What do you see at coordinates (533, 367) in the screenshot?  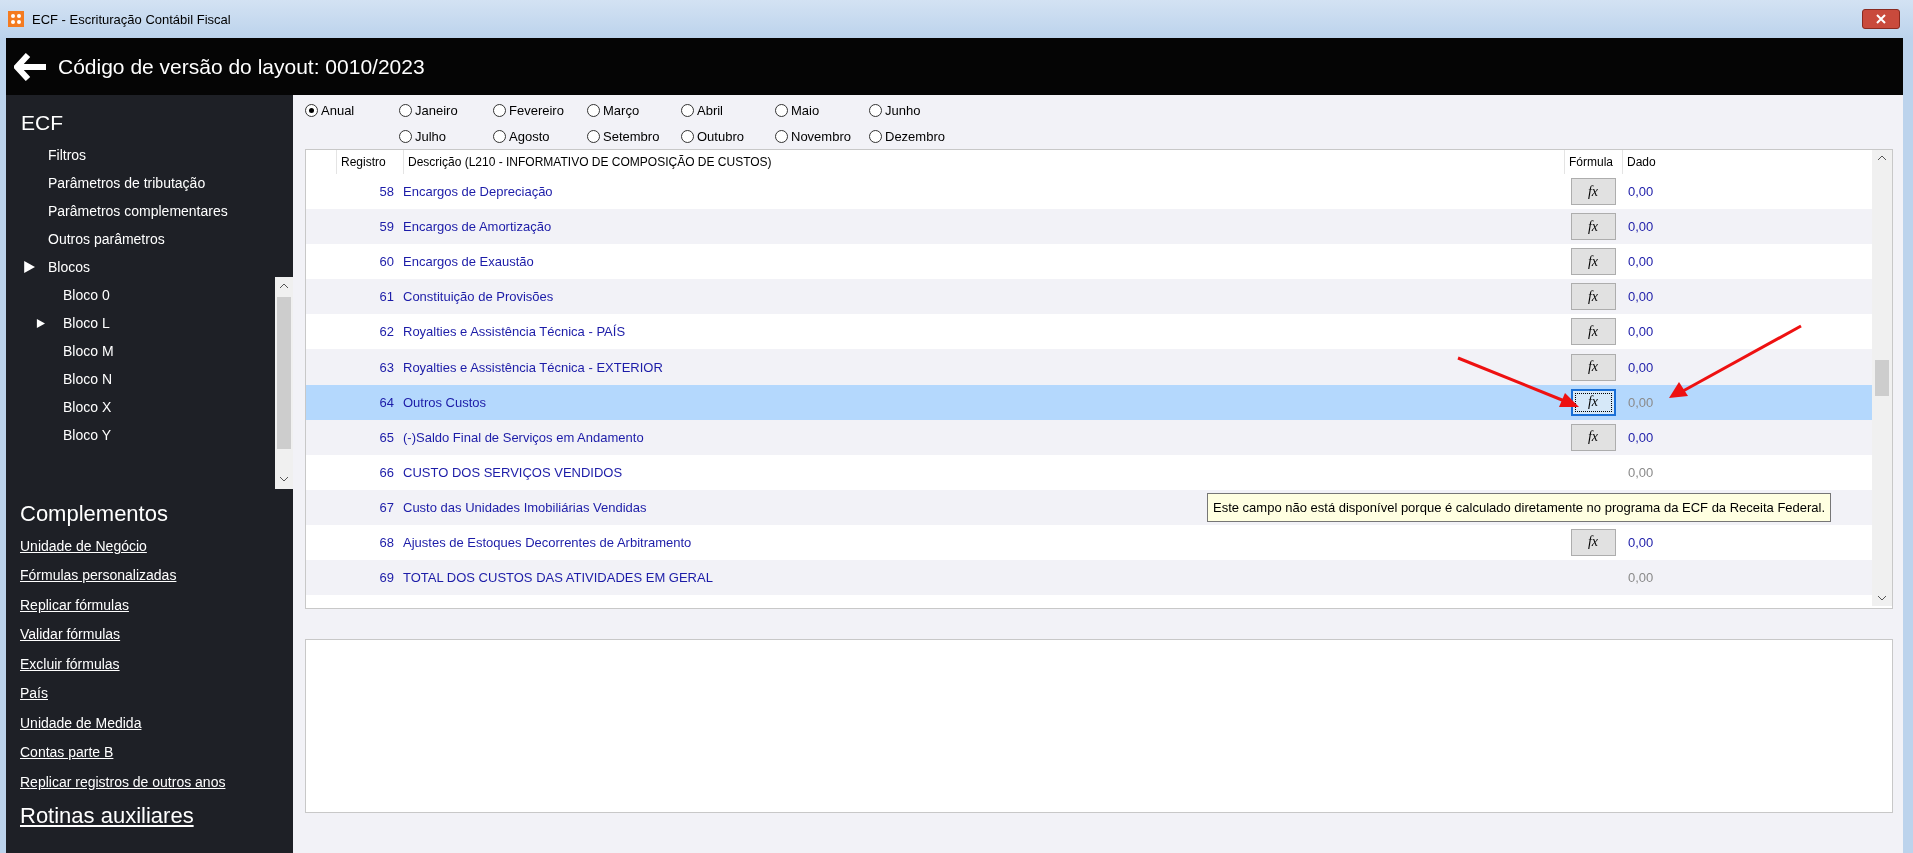 I see `table-cell: Royalties e Assistência Técnica - EXTERIOR` at bounding box center [533, 367].